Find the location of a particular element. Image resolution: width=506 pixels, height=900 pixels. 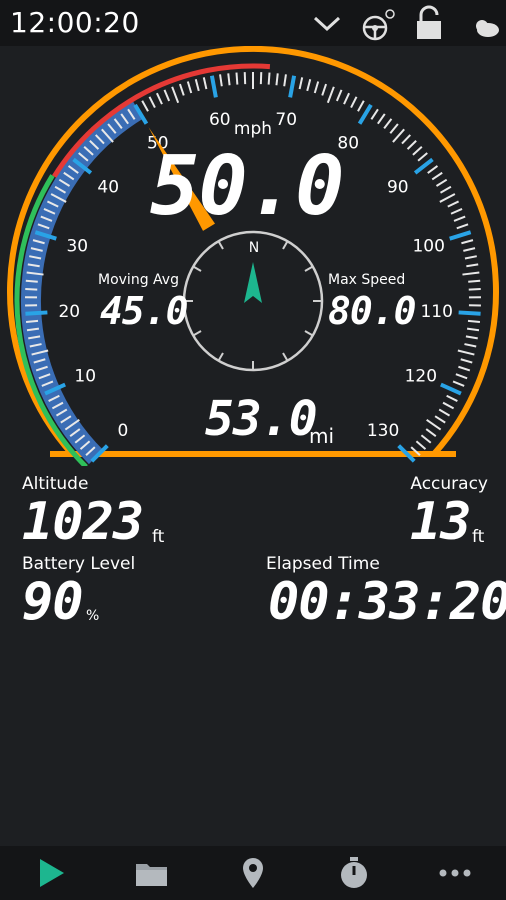

bottom-nav is located at coordinates (253, 873).